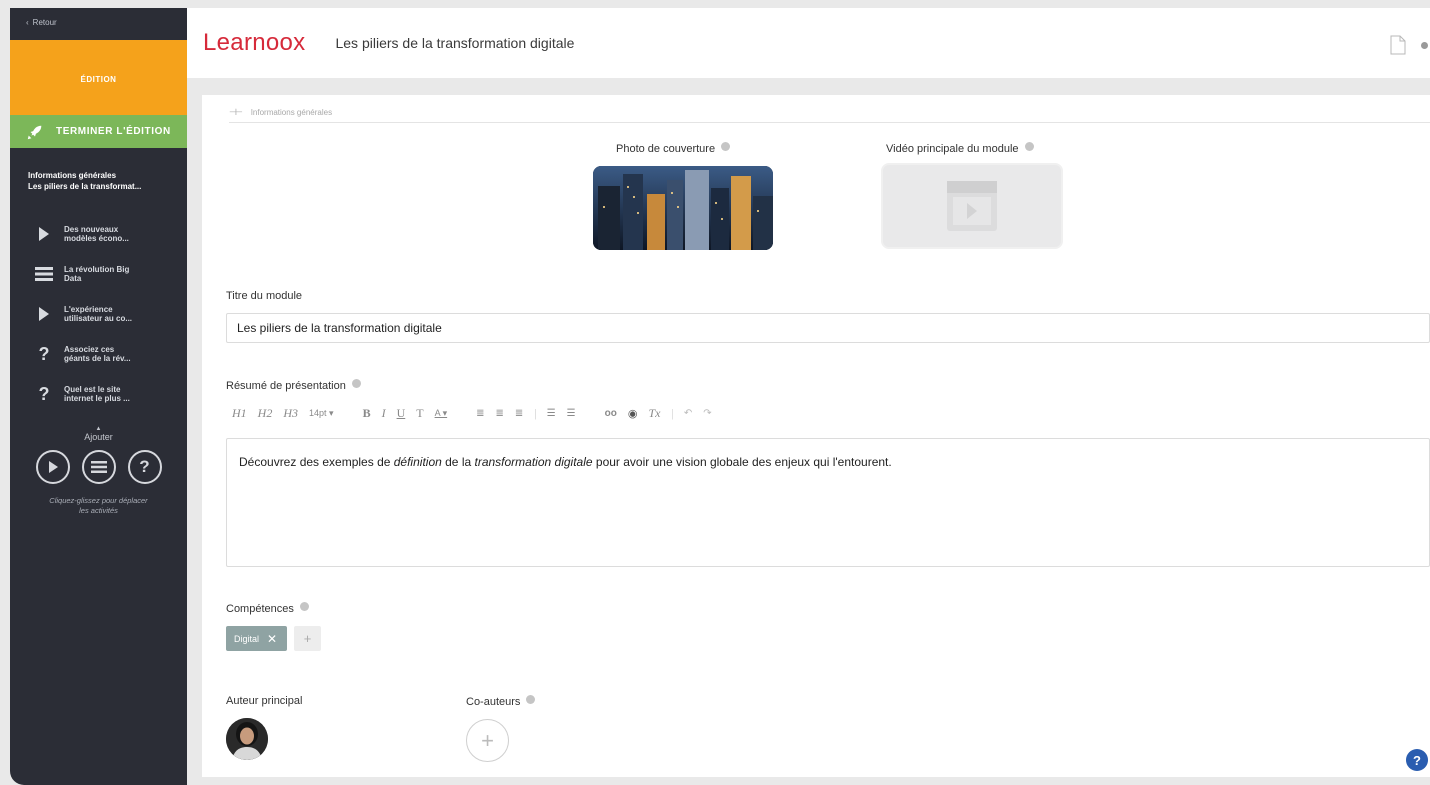 Image resolution: width=1430 pixels, height=785 pixels. I want to click on activity-item: La révolution Big Data, so click(98, 274).